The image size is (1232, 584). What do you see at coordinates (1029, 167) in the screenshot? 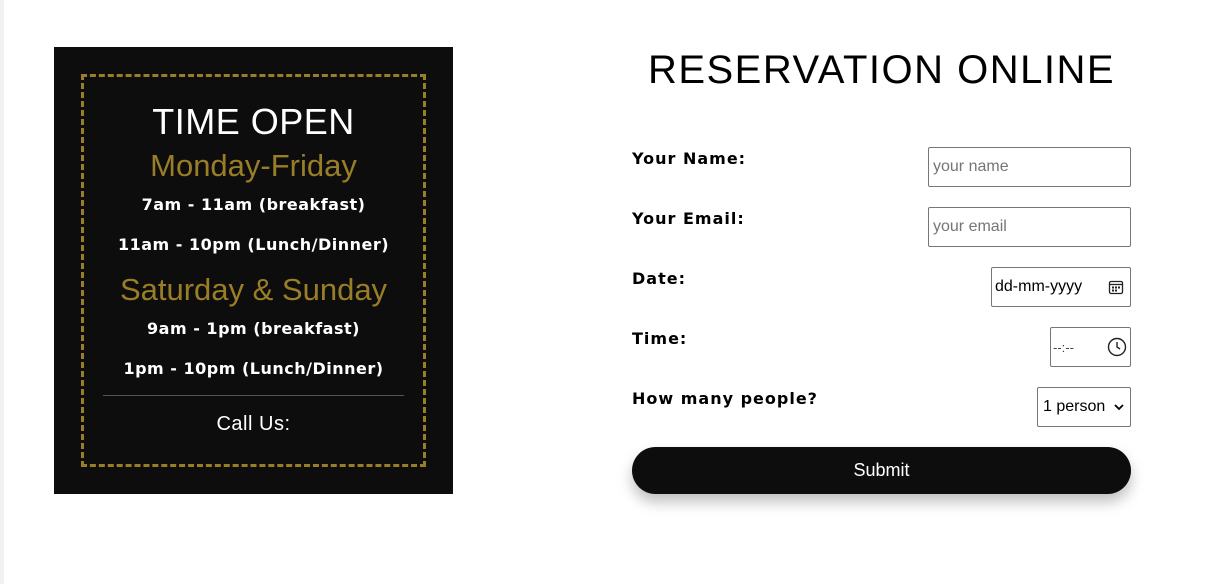
I see `name-input` at bounding box center [1029, 167].